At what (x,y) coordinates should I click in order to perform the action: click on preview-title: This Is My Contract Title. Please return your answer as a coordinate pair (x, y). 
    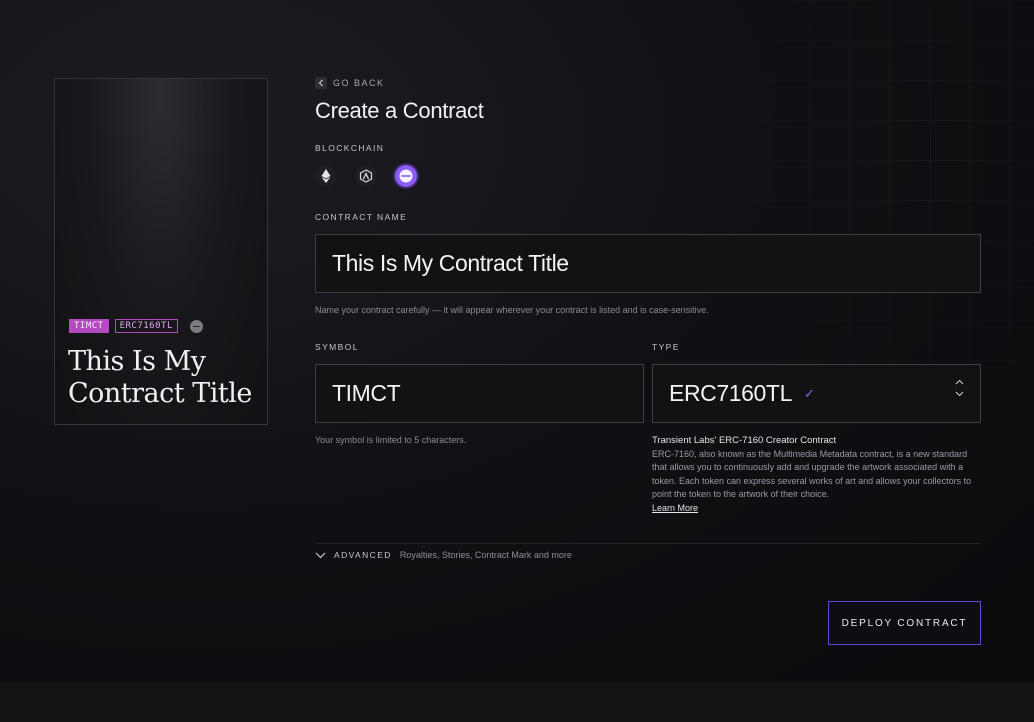
    Looking at the image, I should click on (160, 377).